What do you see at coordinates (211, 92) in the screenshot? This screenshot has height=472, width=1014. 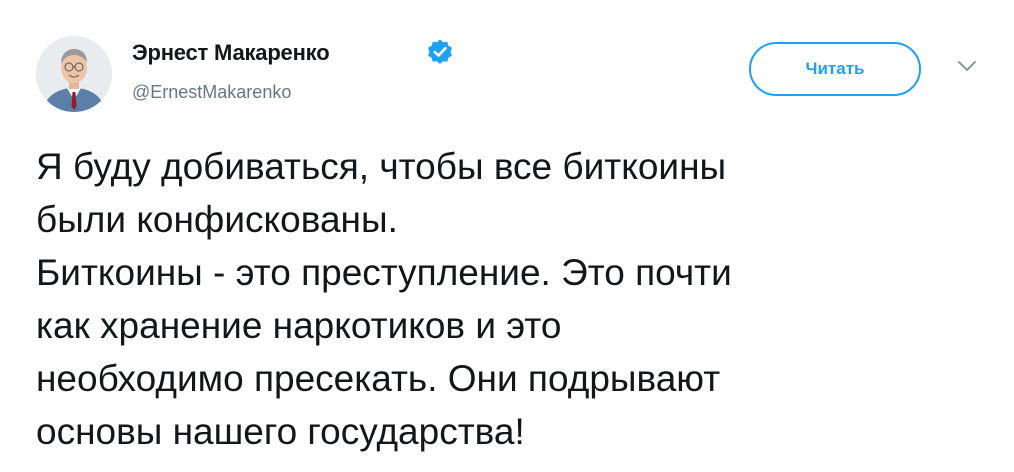 I see `author-handle: @ErnestMakarenko` at bounding box center [211, 92].